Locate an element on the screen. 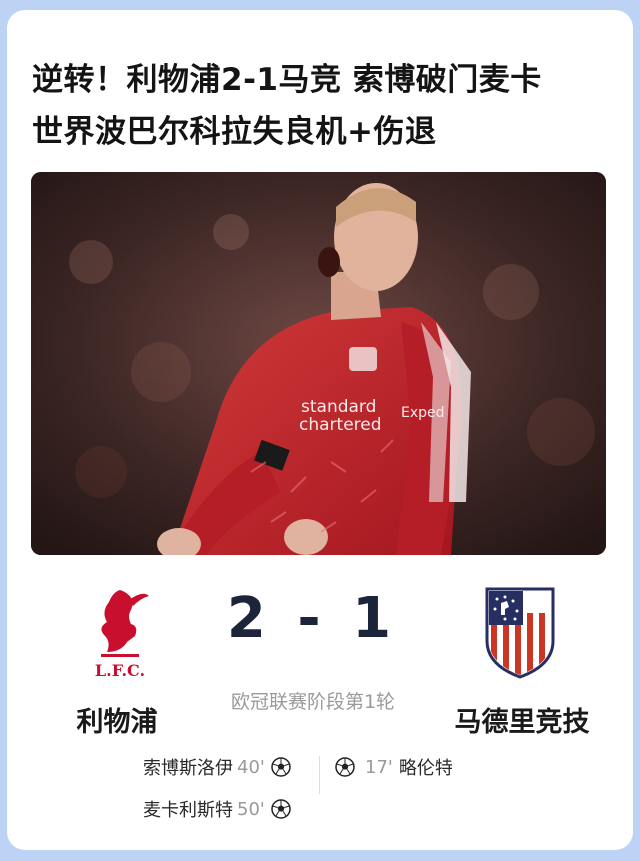  scorer-minute: 40' is located at coordinates (251, 767).